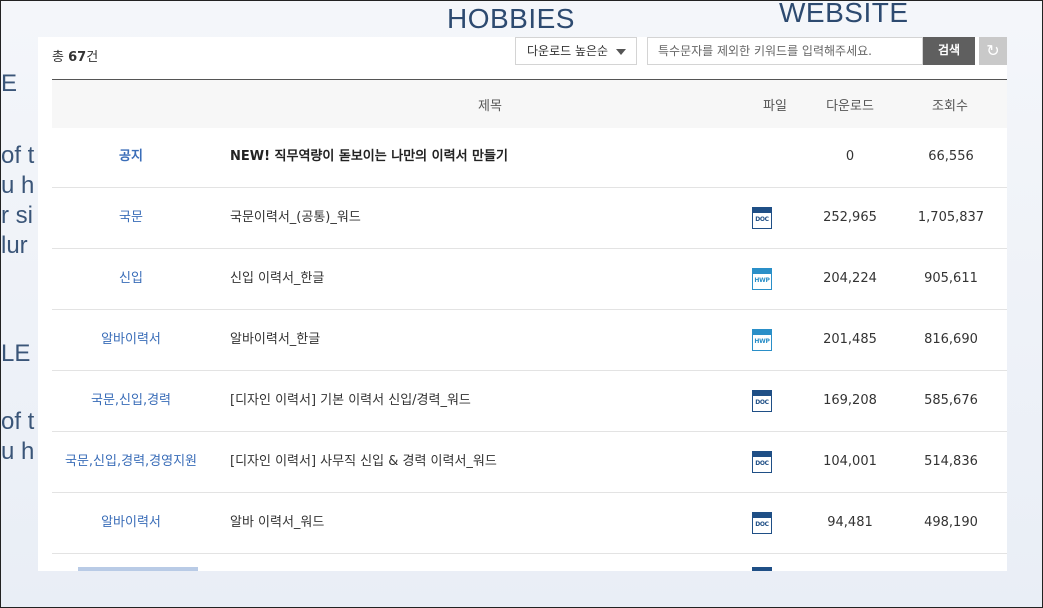  Describe the element at coordinates (844, 14) in the screenshot. I see `background-website-text: WEBSITE` at that location.